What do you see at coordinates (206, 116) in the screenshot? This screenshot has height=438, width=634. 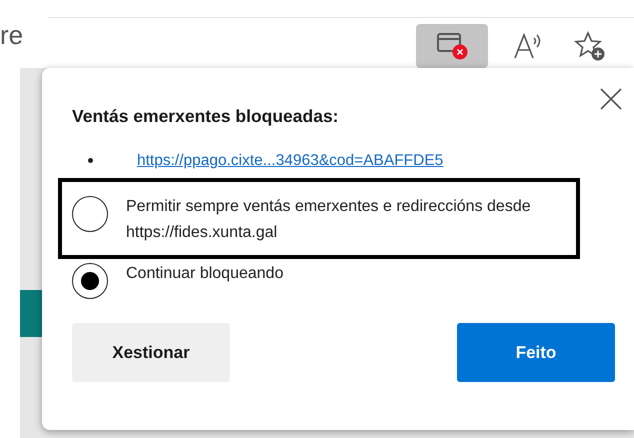 I see `dialog-title: Ventás emerxentes bloqueadas:` at bounding box center [206, 116].